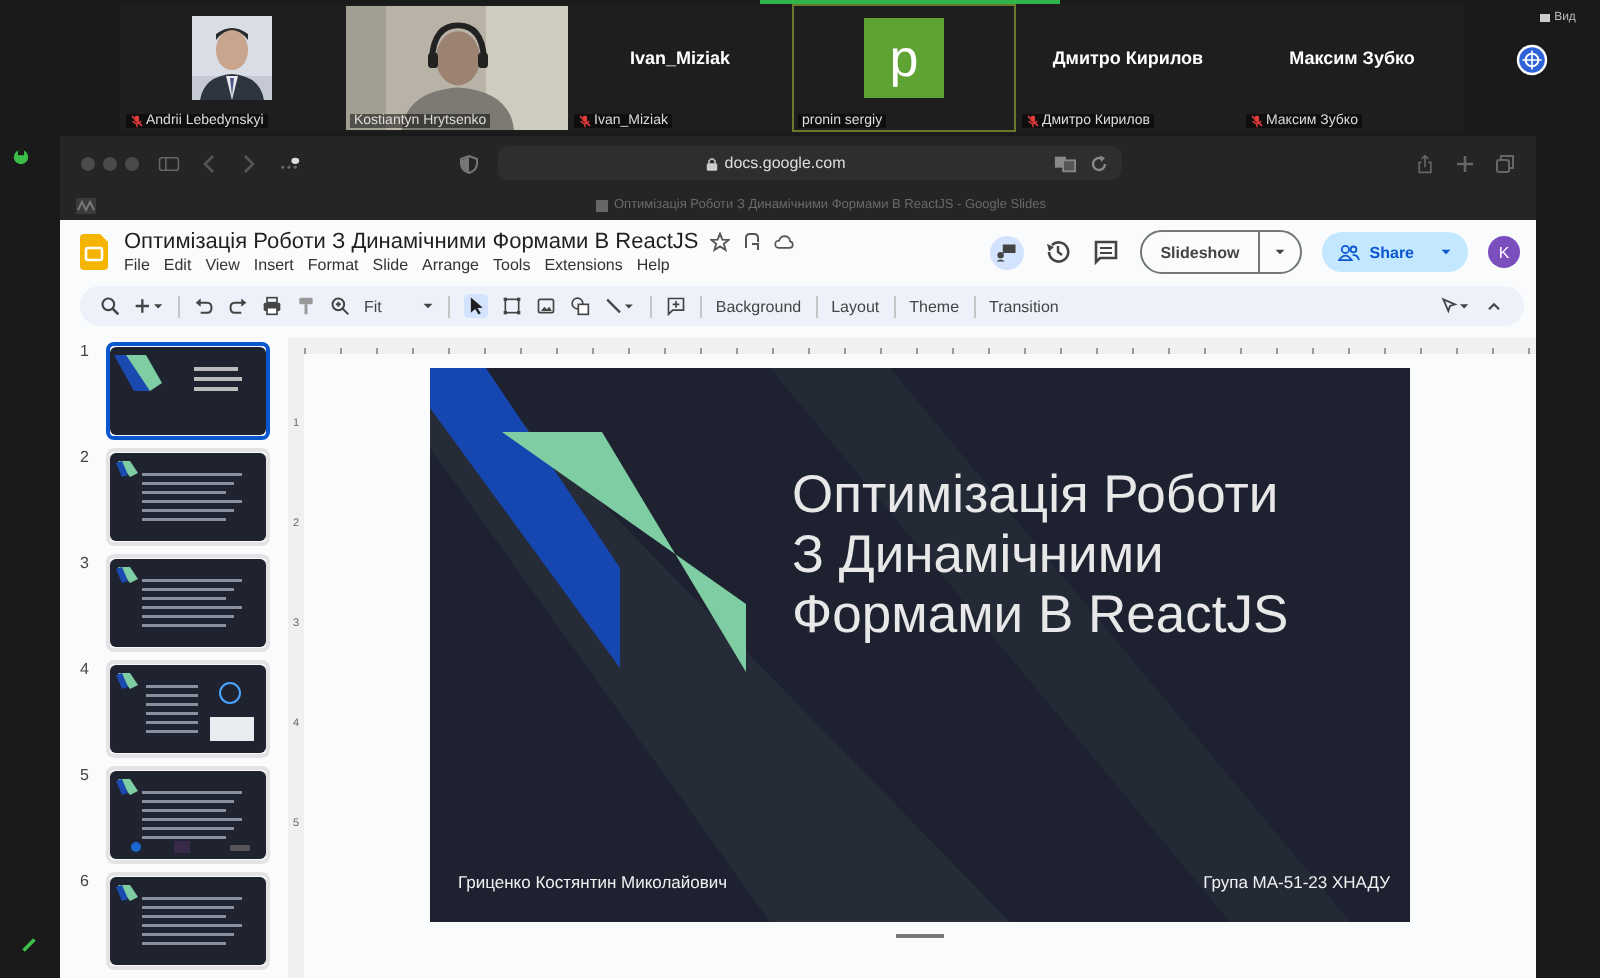 This screenshot has width=1600, height=978. Describe the element at coordinates (579, 306) in the screenshot. I see `shape-icon` at that location.